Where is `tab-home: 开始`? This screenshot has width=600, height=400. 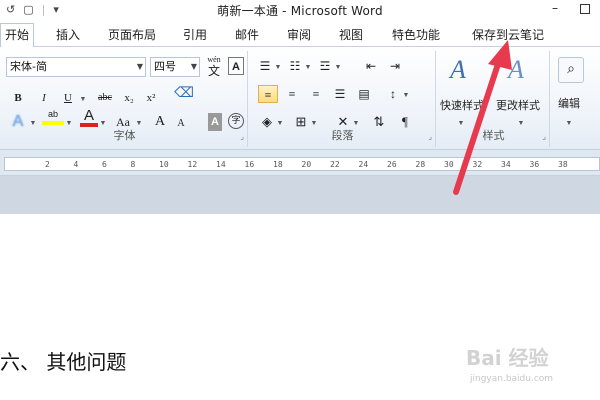 tab-home: 开始 is located at coordinates (17, 35).